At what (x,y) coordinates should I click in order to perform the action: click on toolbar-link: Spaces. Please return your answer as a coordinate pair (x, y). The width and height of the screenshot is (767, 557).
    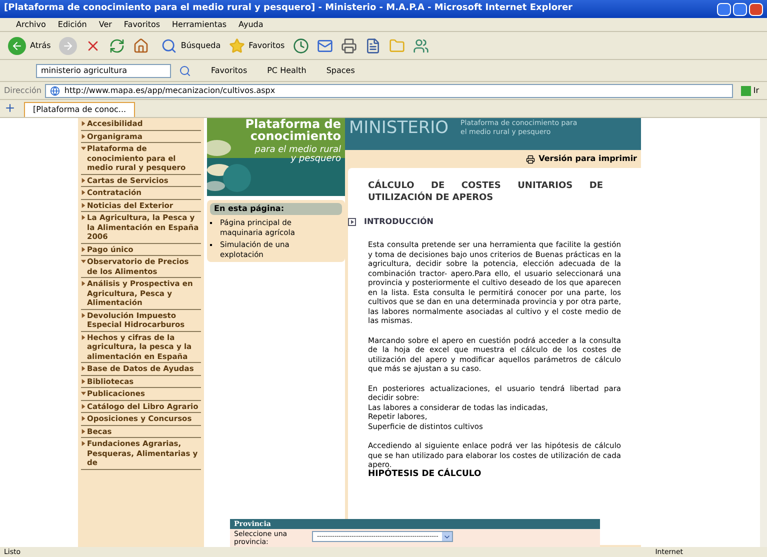
    Looking at the image, I should click on (340, 70).